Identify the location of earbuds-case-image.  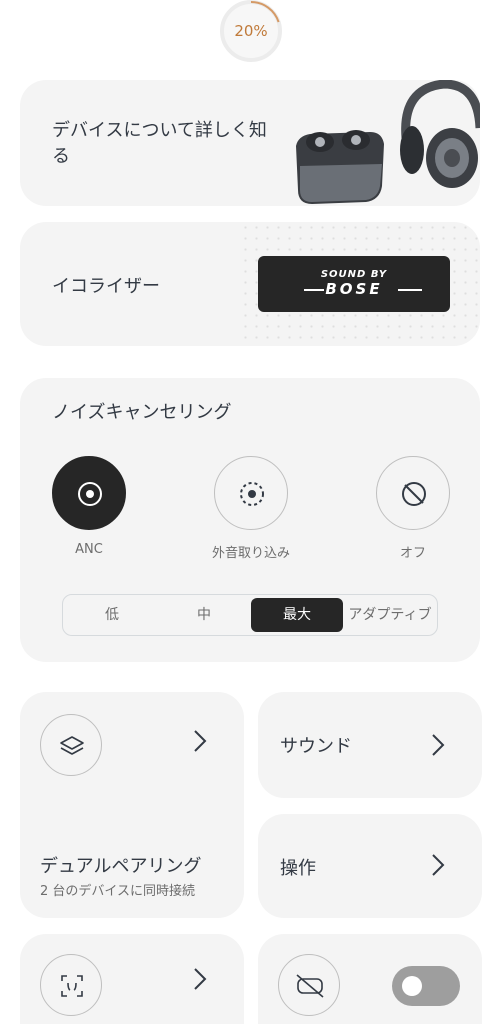
(340, 167).